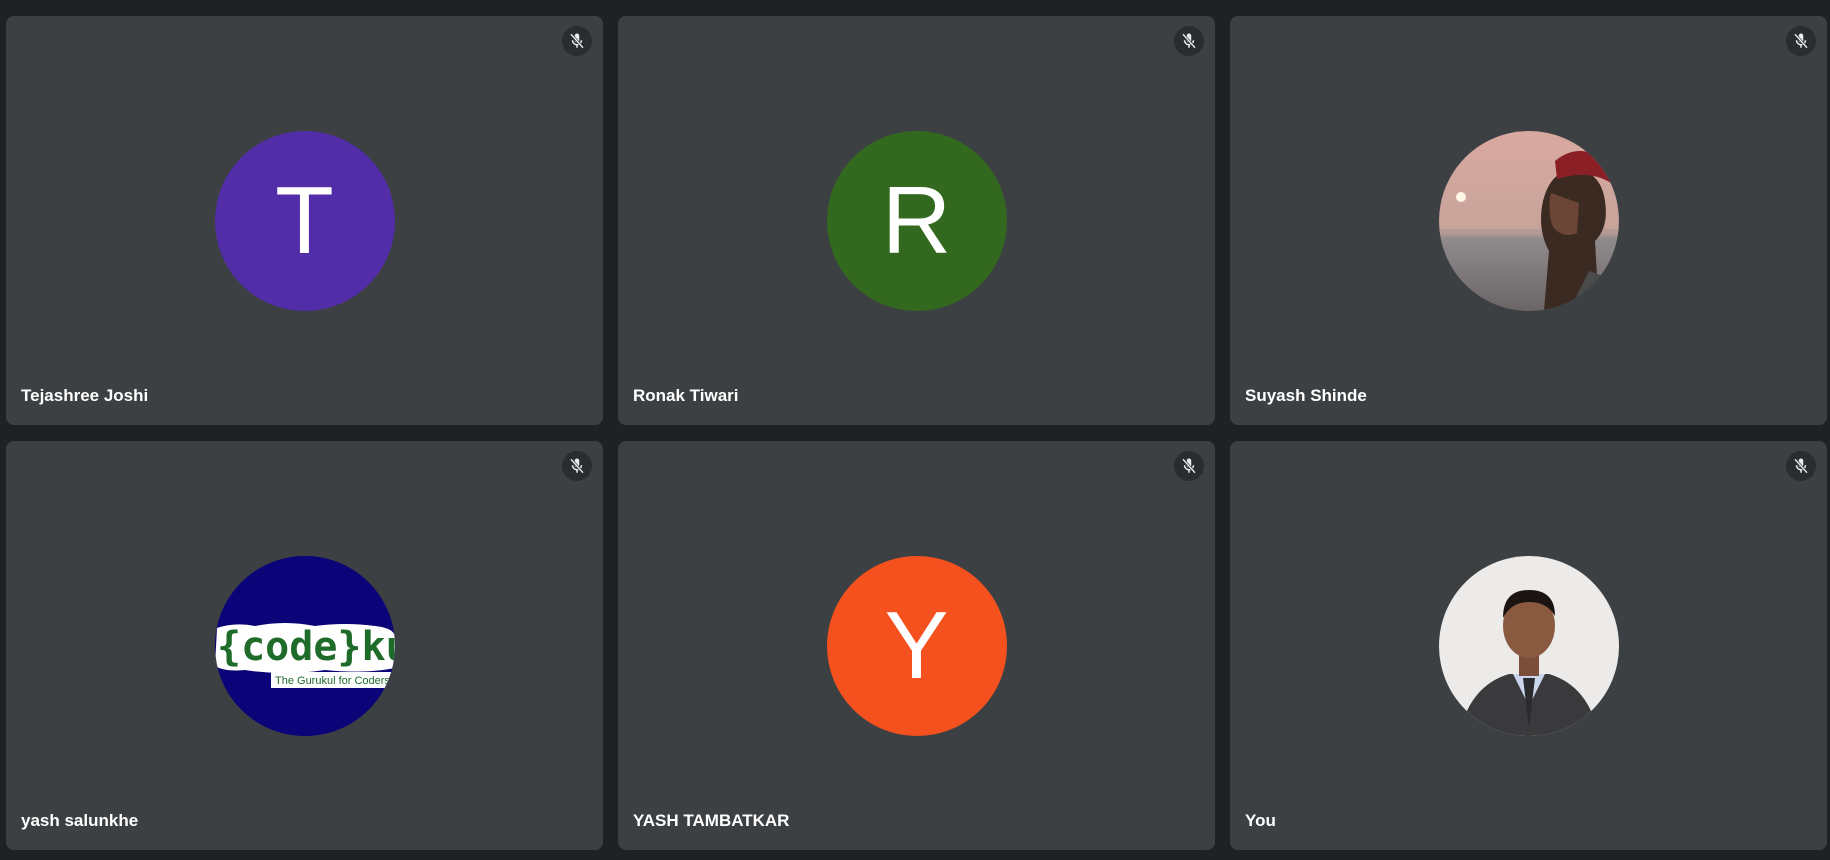 This screenshot has height=860, width=1830. What do you see at coordinates (686, 395) in the screenshot?
I see `participant-name: Ronak Tiwari` at bounding box center [686, 395].